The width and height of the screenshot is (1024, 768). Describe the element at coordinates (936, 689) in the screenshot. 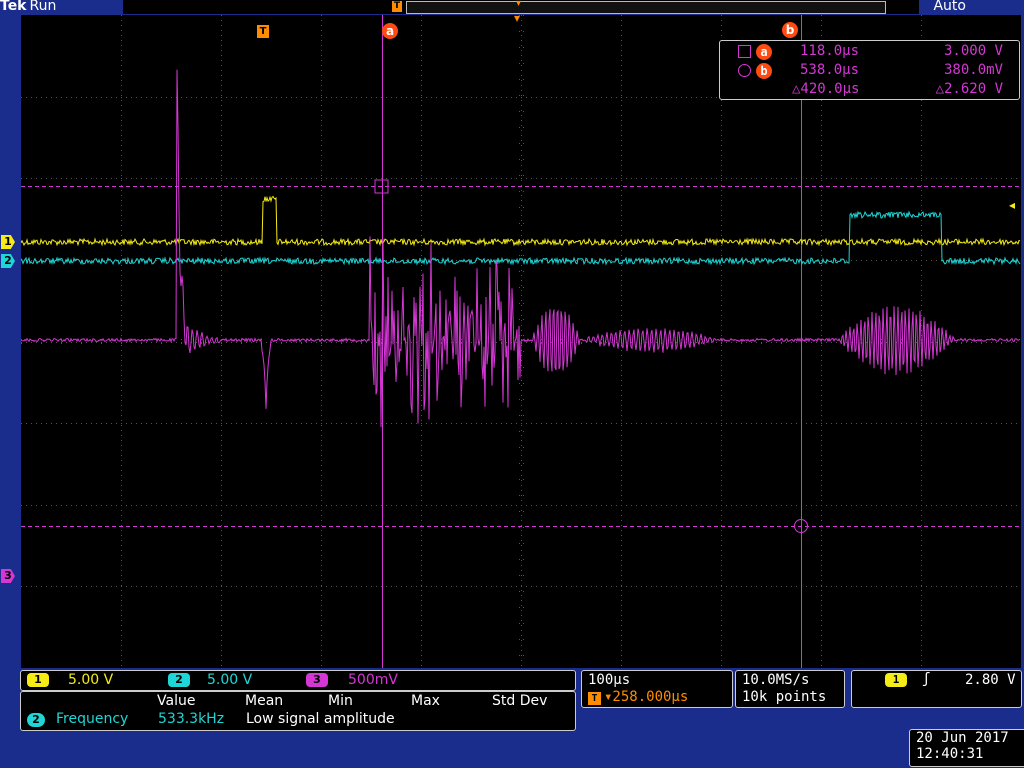

I see `trigger-box: 1 ʃ 2.80 V` at that location.